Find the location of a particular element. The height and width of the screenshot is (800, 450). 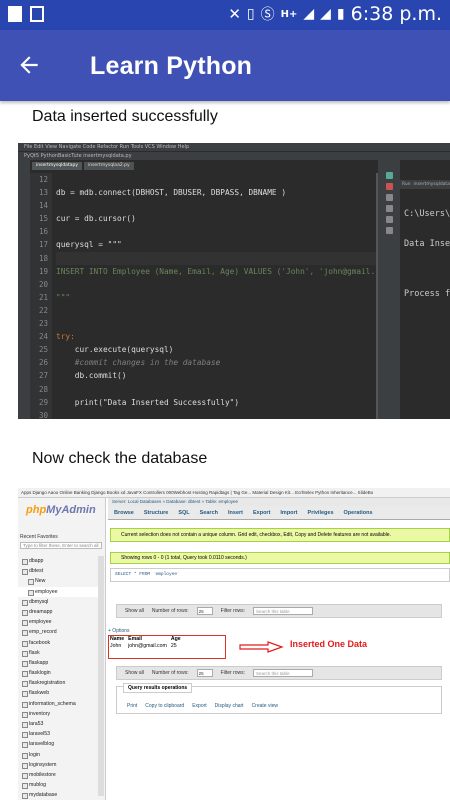

line-number: 27 is located at coordinates (43, 376).